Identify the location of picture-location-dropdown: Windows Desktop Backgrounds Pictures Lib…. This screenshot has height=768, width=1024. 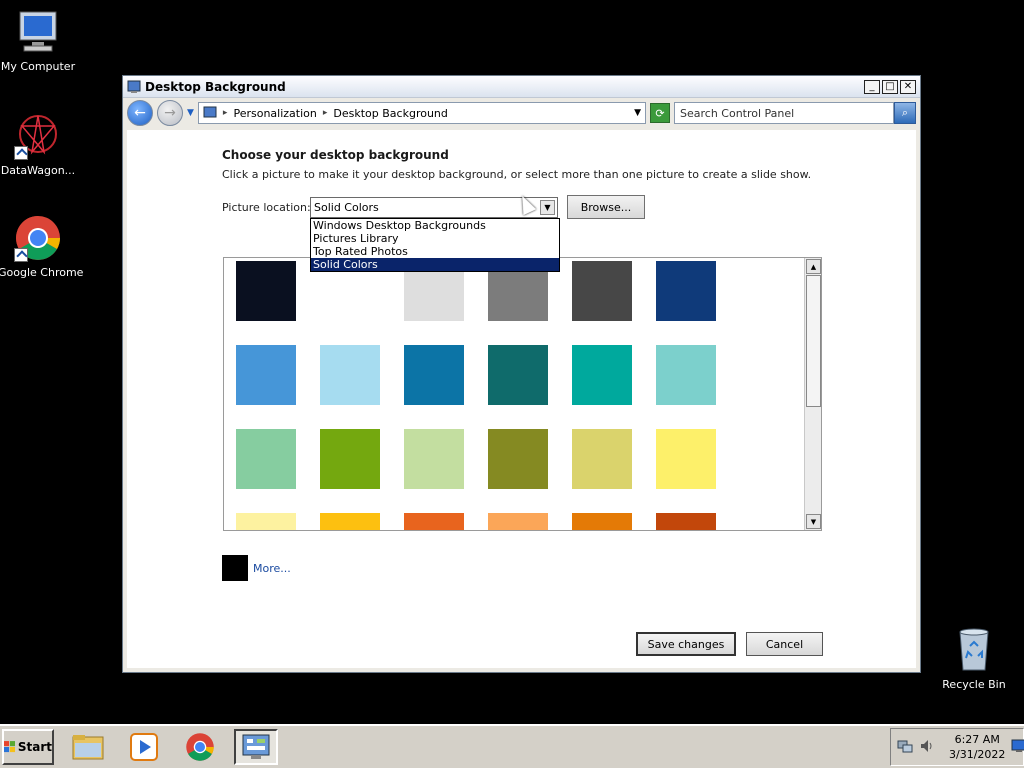
(435, 245).